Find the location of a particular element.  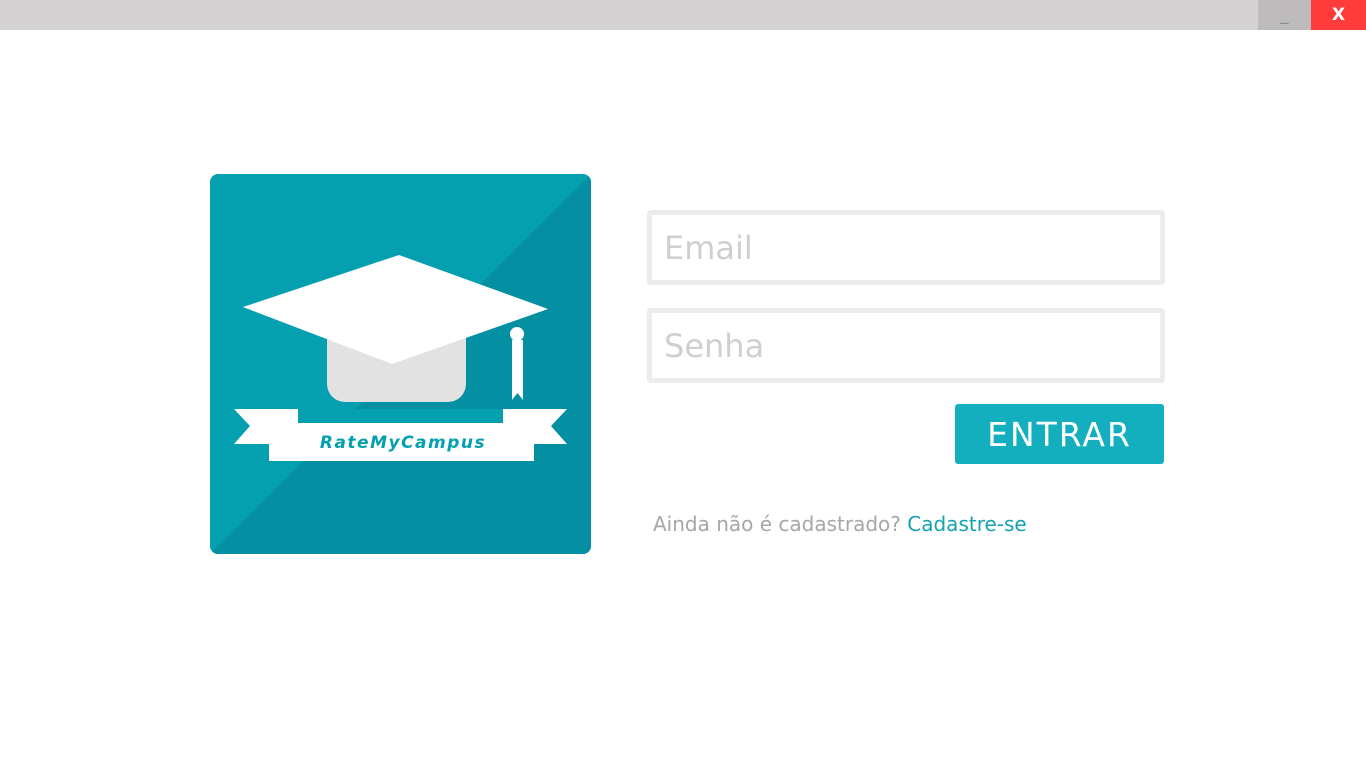

app-logo: RateMyCampus is located at coordinates (400, 364).